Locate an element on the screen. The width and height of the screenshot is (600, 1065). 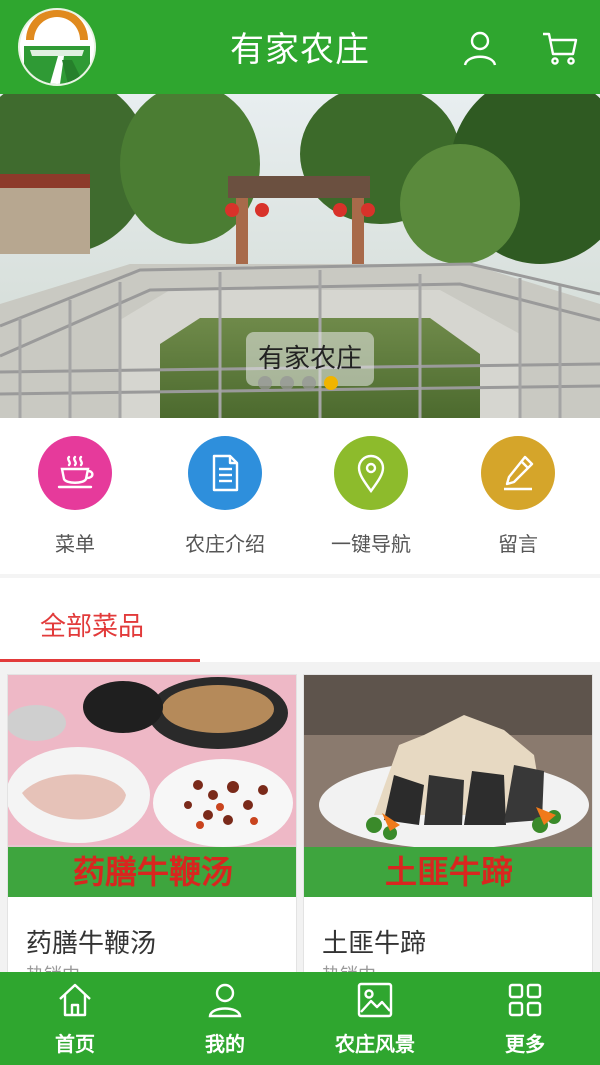
carousel-dot-active is located at coordinates (331, 383).